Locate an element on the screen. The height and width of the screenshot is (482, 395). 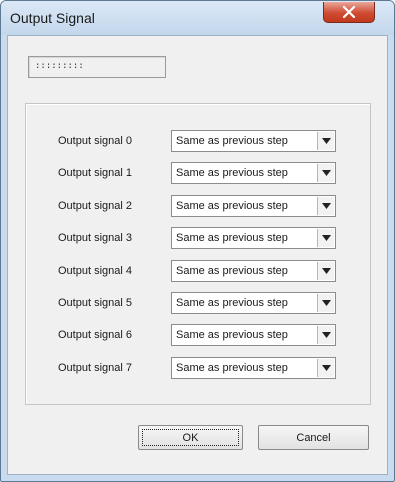
cancel-button: Cancel is located at coordinates (313, 437).